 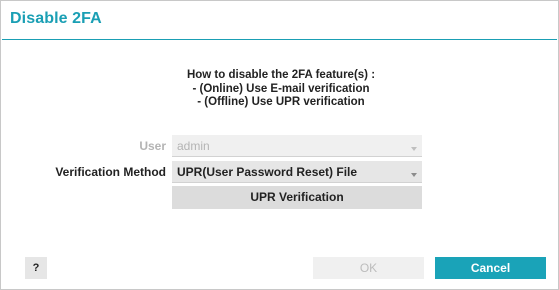 What do you see at coordinates (281, 75) in the screenshot?
I see `instructions-line-1: How to disable the 2FA feature(s) :` at bounding box center [281, 75].